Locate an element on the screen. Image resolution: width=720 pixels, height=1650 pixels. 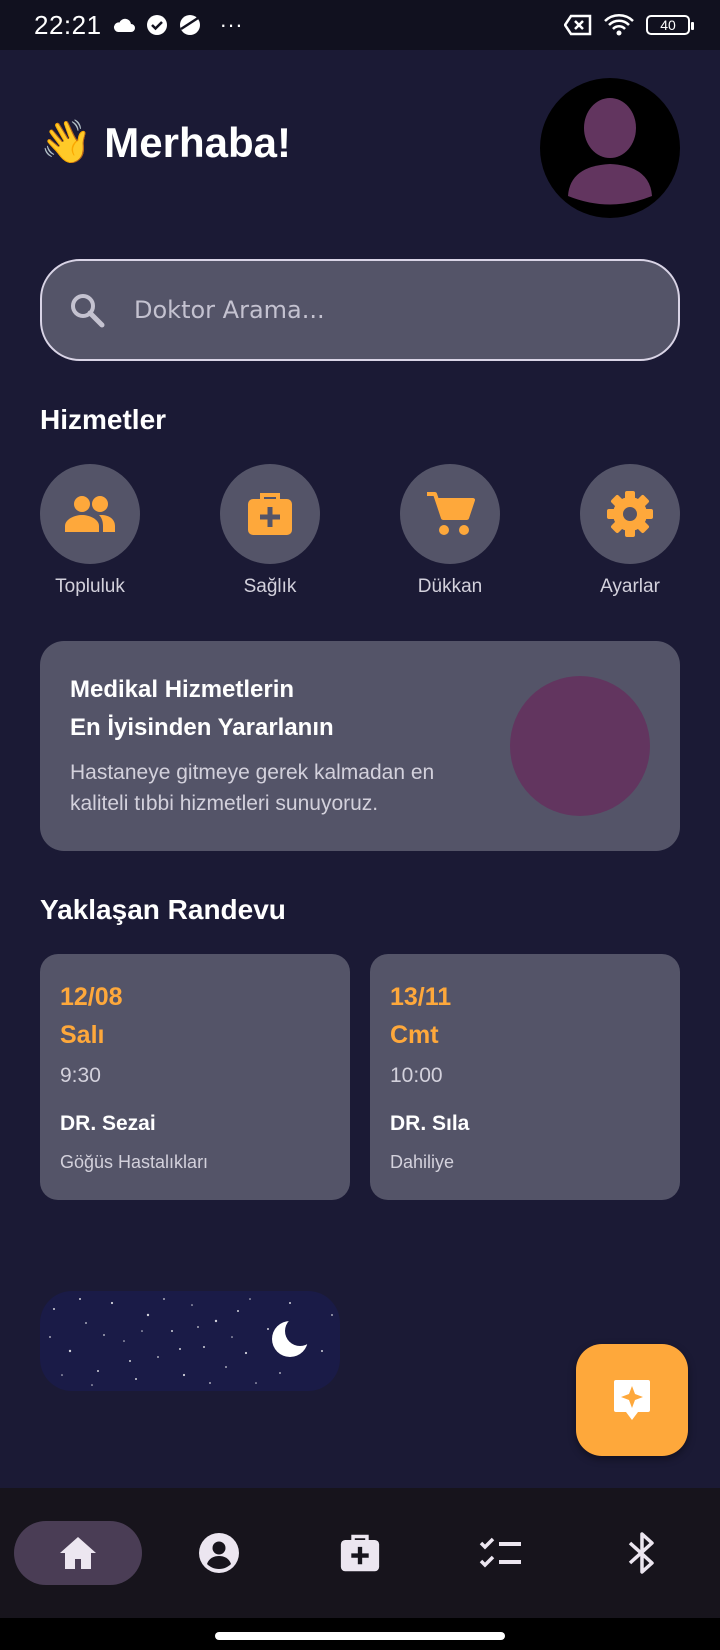
search-icon is located at coordinates (87, 310).